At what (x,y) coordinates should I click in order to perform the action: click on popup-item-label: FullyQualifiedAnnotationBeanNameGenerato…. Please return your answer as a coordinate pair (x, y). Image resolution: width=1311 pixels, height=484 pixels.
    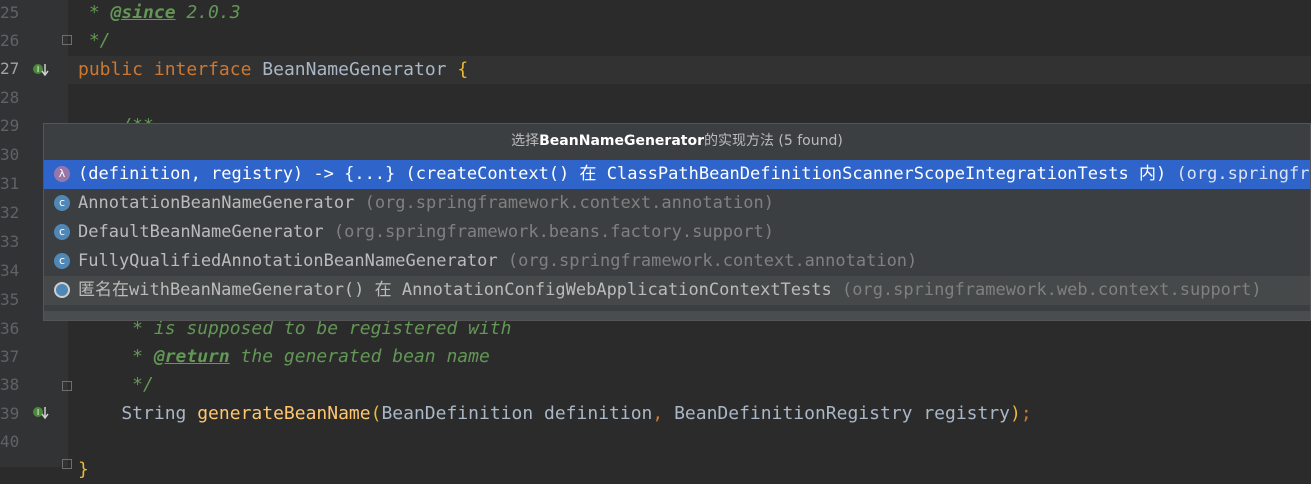
    Looking at the image, I should click on (288, 261).